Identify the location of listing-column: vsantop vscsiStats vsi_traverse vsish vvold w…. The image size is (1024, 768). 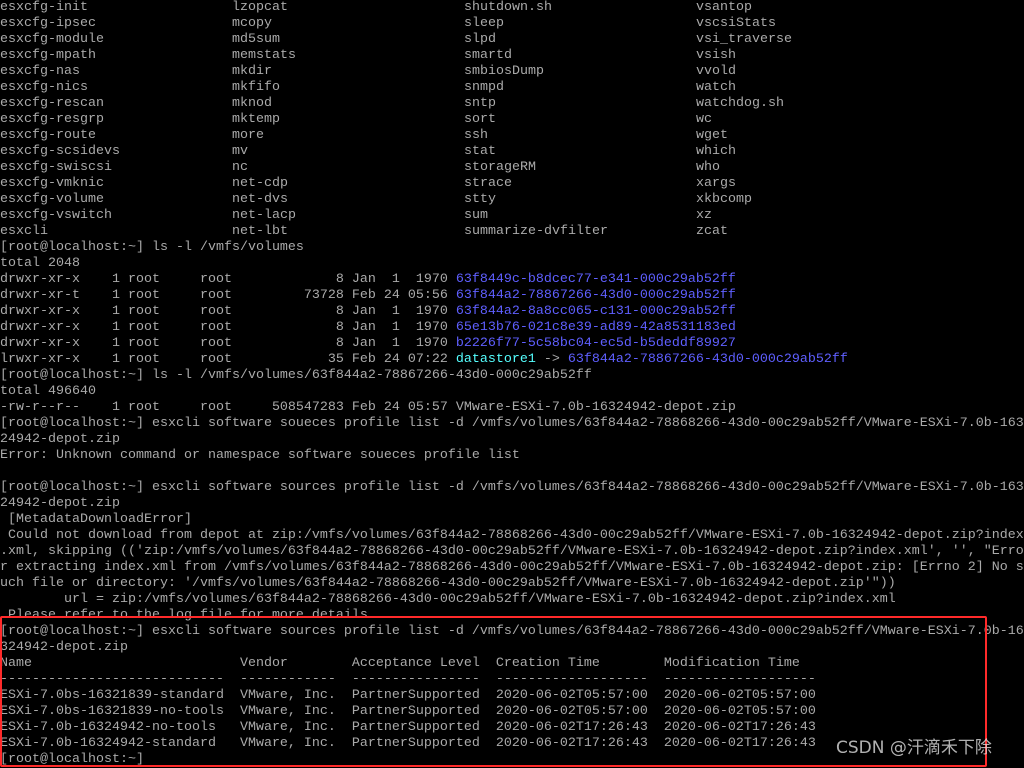
(812, 120).